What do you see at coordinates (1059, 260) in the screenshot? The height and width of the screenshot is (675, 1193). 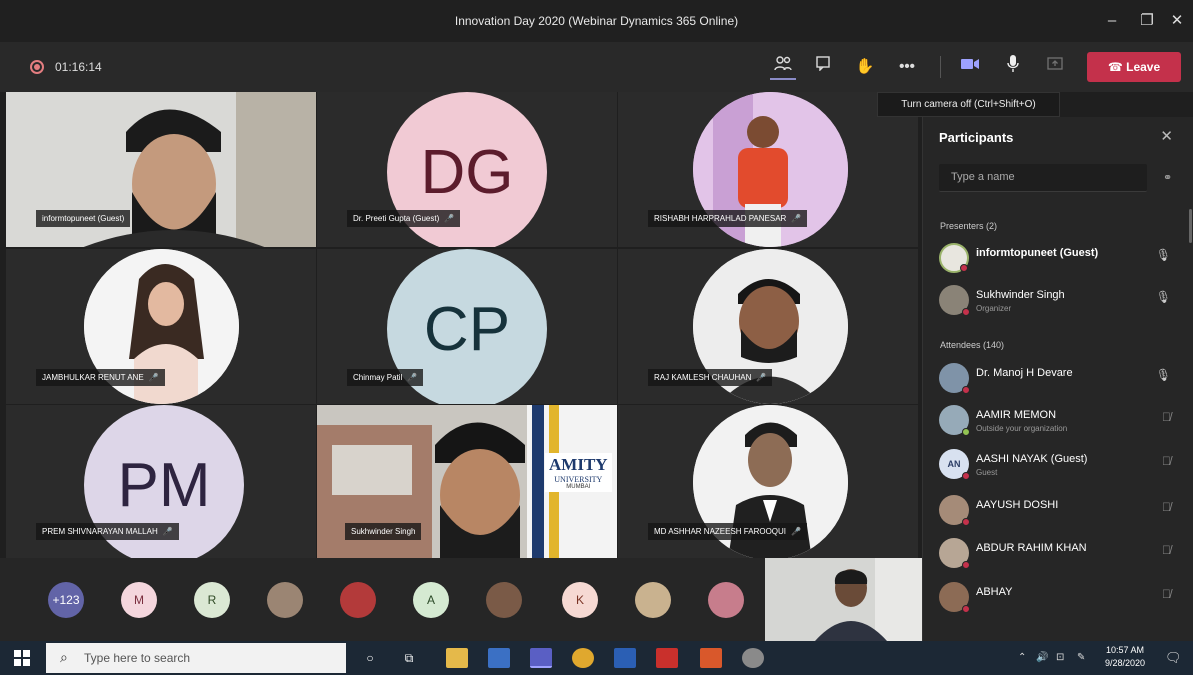 I see `participant-row: informtopuneet (Guest) 🎙` at bounding box center [1059, 260].